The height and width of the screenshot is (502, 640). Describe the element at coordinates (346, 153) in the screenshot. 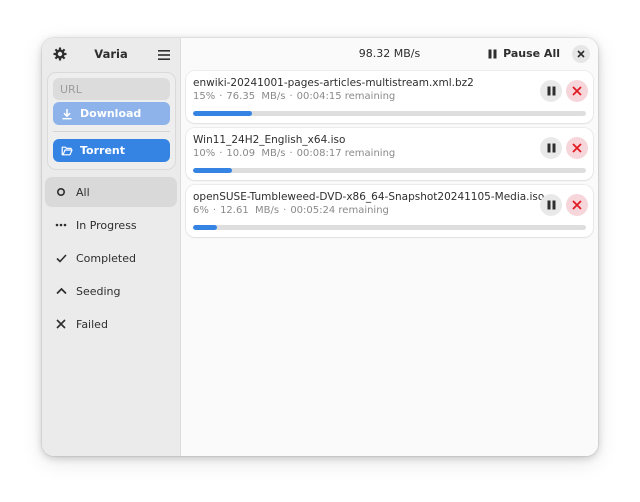

I see `download-remaining: 00:08:17 remaining` at that location.